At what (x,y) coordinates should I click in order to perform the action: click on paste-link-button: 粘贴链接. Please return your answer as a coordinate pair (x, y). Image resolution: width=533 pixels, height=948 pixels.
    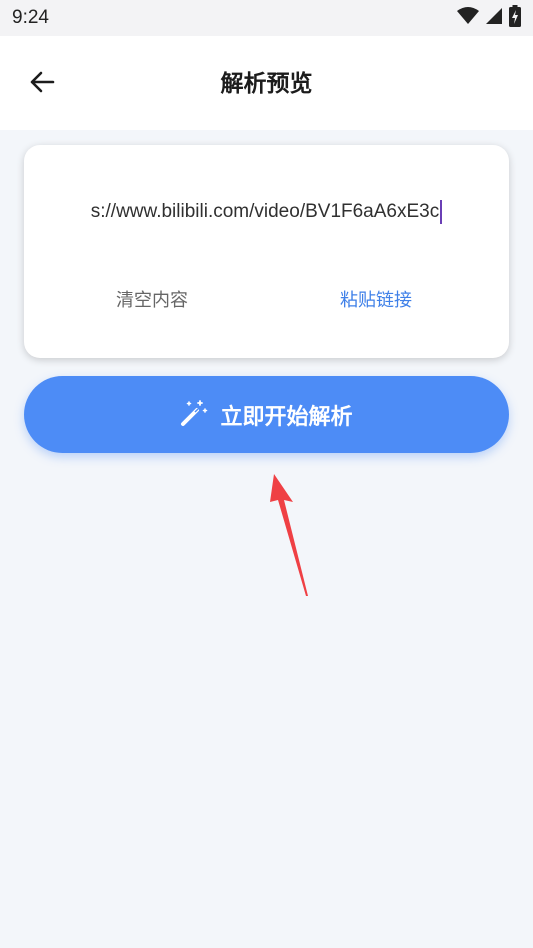
    Looking at the image, I should click on (376, 301).